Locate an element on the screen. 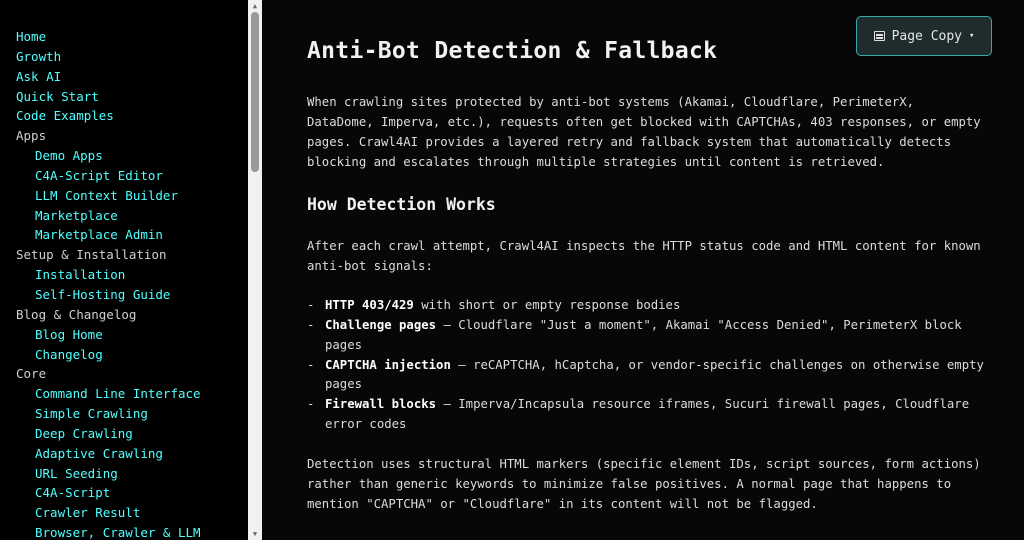 The image size is (1024, 540). sidebar-group-label: Setup & Installation is located at coordinates (91, 255).